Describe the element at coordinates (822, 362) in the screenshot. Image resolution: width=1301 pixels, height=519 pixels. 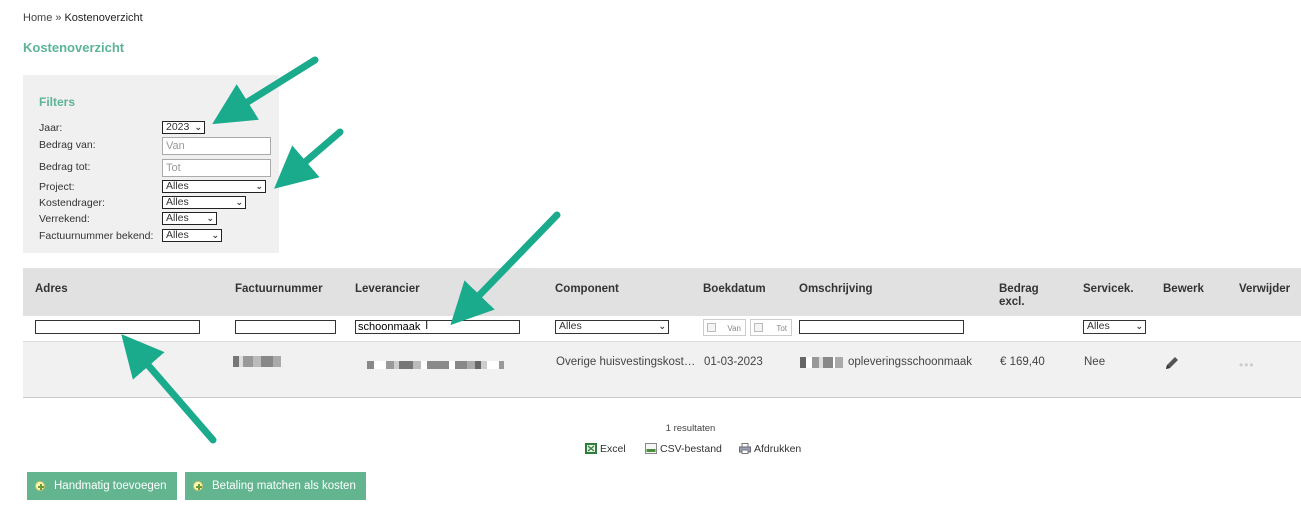
I see `redacted-omschrijving-prefix` at that location.